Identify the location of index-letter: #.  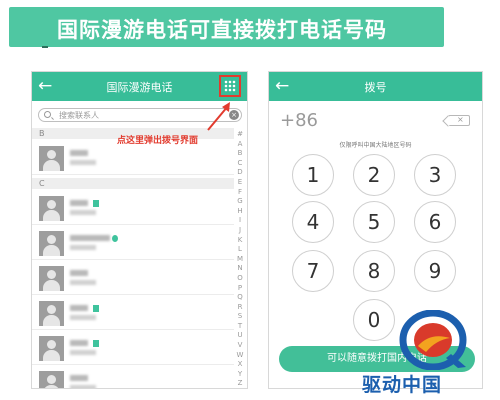
(240, 135).